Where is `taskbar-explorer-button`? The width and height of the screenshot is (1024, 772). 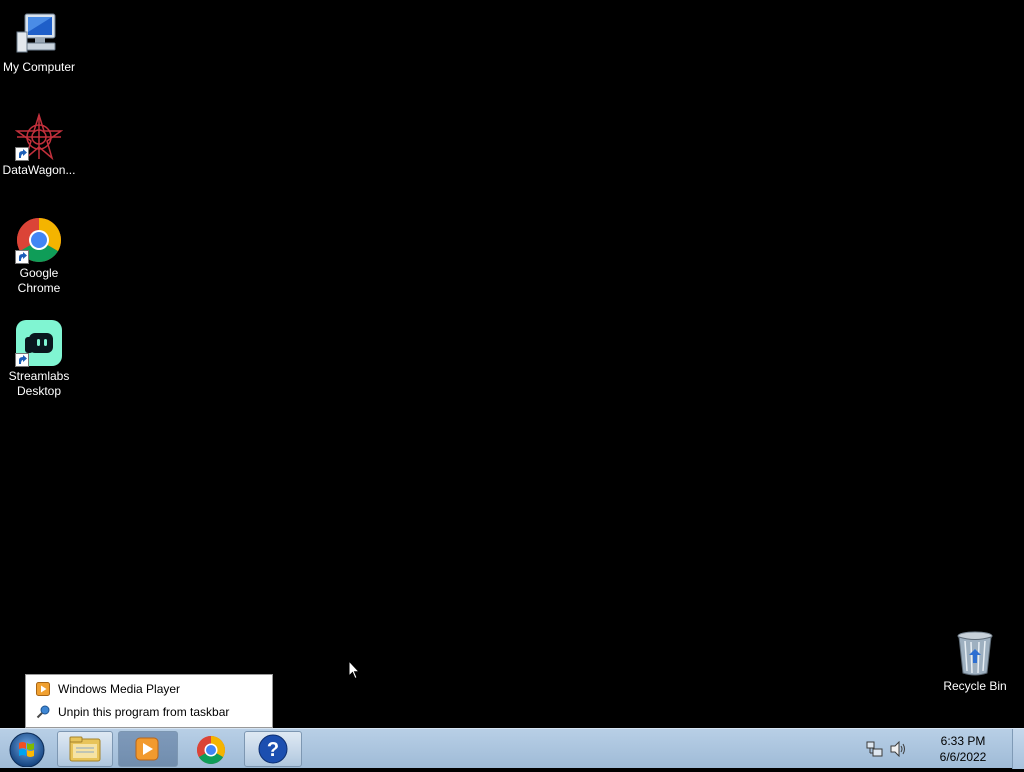 taskbar-explorer-button is located at coordinates (85, 749).